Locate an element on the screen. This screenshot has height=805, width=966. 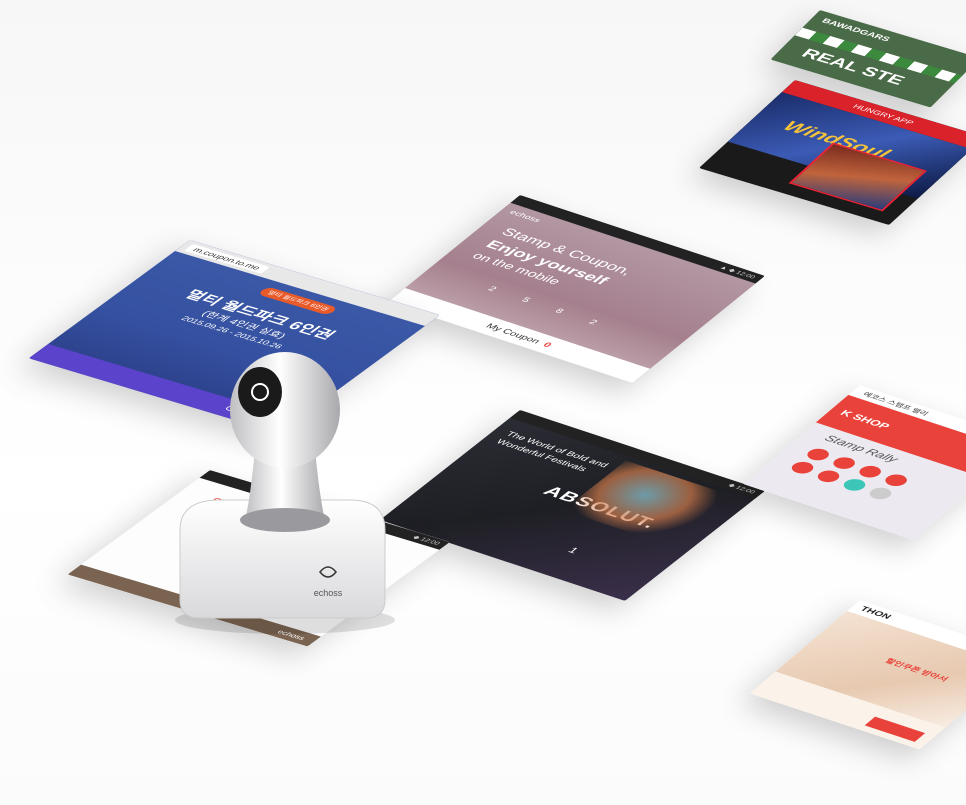
absolut-count: 1 is located at coordinates (573, 550).